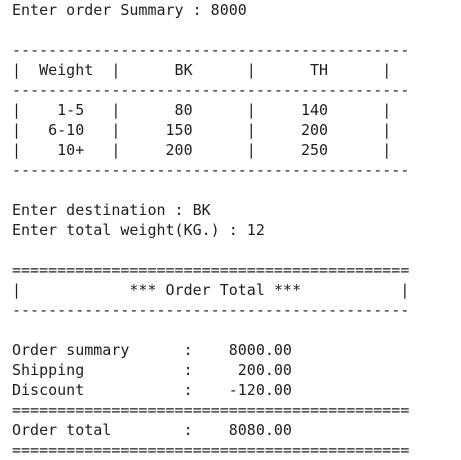 Image resolution: width=461 pixels, height=460 pixels. Describe the element at coordinates (202, 70) in the screenshot. I see `table-header-row: | Weight | BK | TH |` at that location.